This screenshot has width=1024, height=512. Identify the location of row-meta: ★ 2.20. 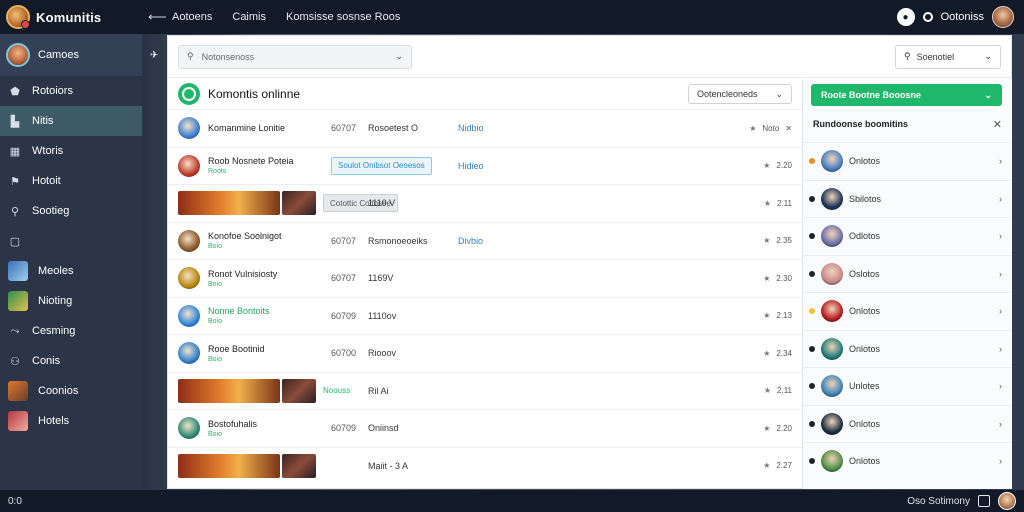
(777, 428).